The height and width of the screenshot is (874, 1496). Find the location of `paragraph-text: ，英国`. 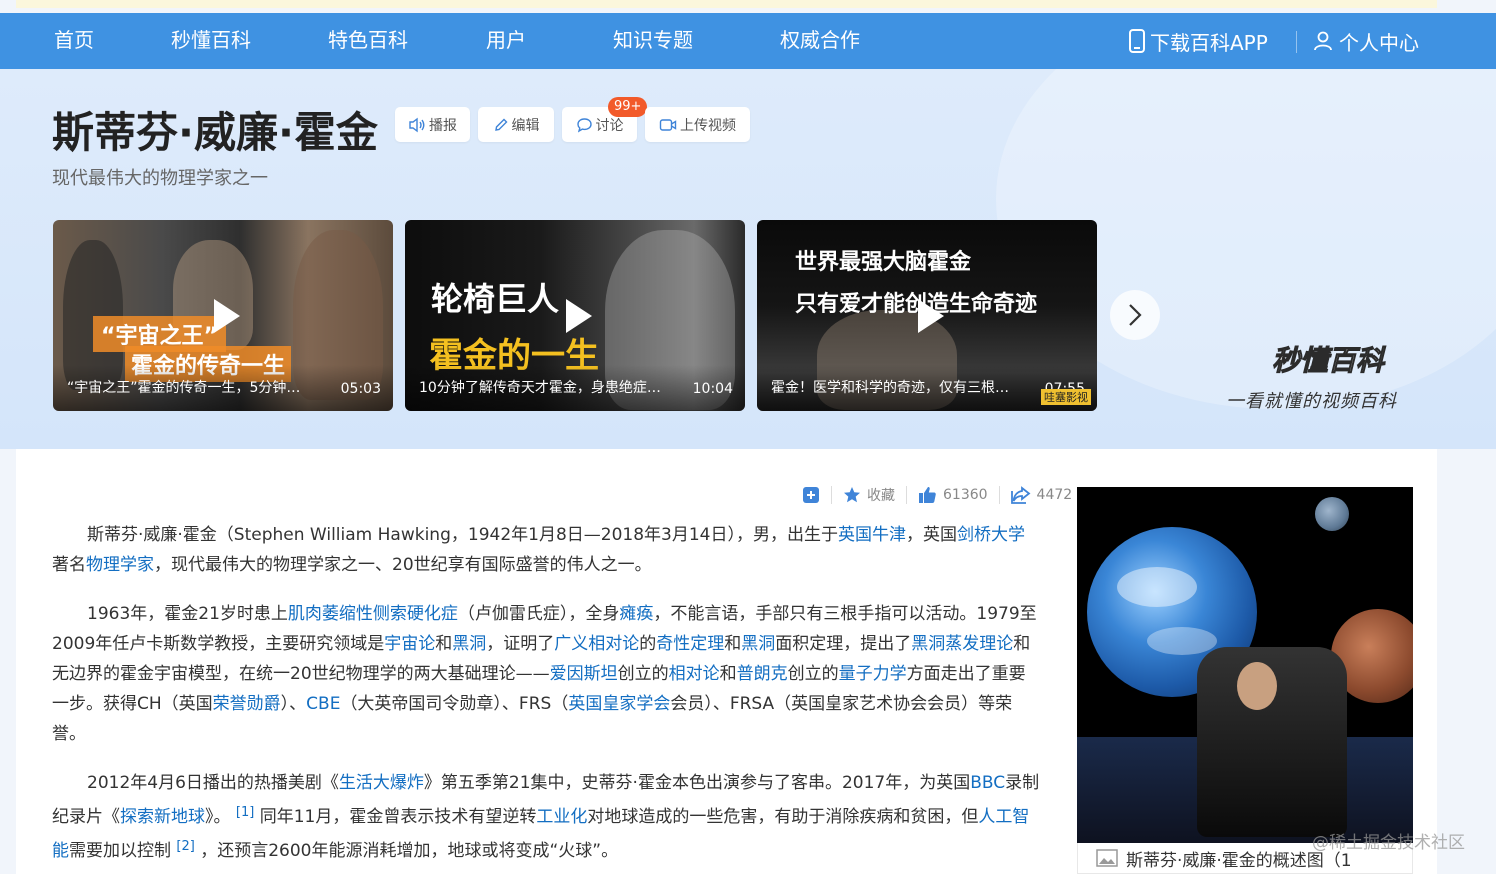

paragraph-text: ，英国 is located at coordinates (931, 535).